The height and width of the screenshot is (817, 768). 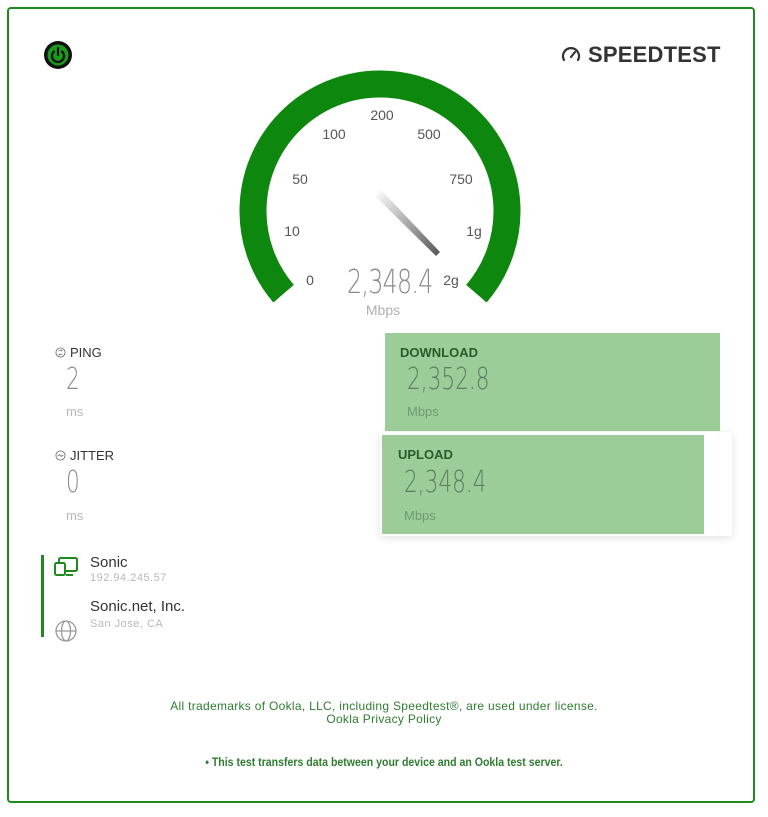 I want to click on download-value: 2,352.8, so click(x=448, y=379).